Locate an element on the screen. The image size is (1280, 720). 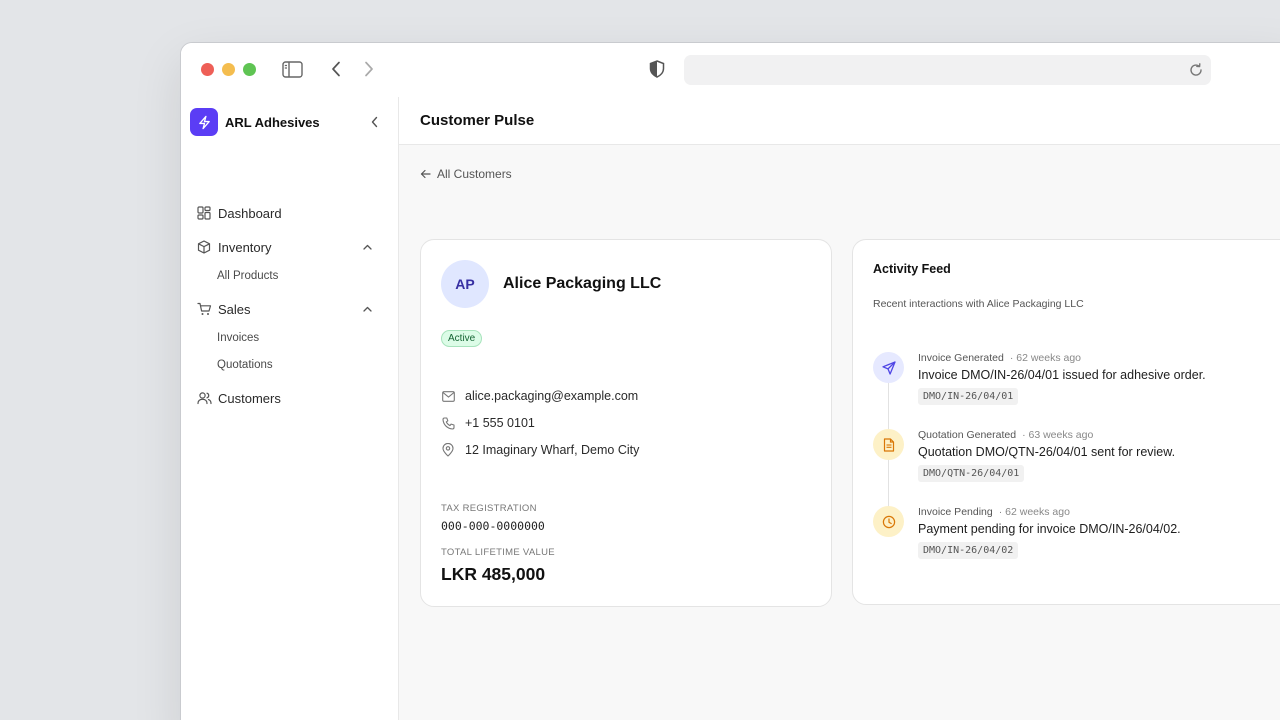
brand: ARL Adhesives is located at coordinates (255, 122).